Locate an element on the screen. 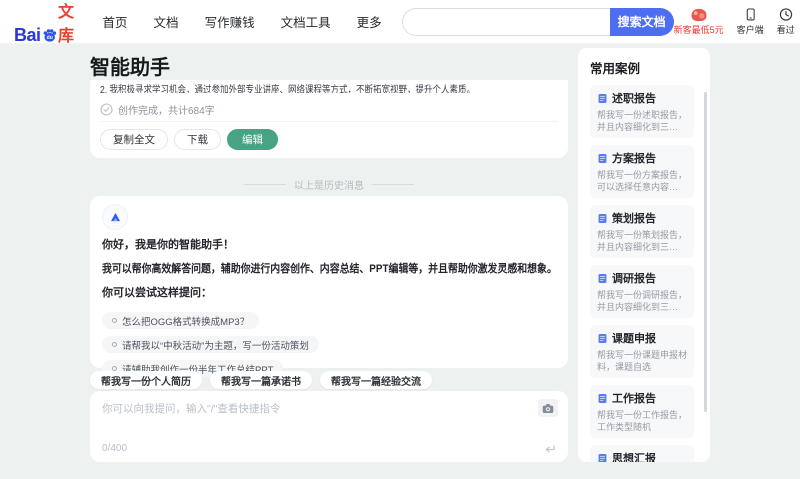  suggestion-chip-ogg-mp3: 怎么把OGG格式转换成MP3？ is located at coordinates (181, 321).